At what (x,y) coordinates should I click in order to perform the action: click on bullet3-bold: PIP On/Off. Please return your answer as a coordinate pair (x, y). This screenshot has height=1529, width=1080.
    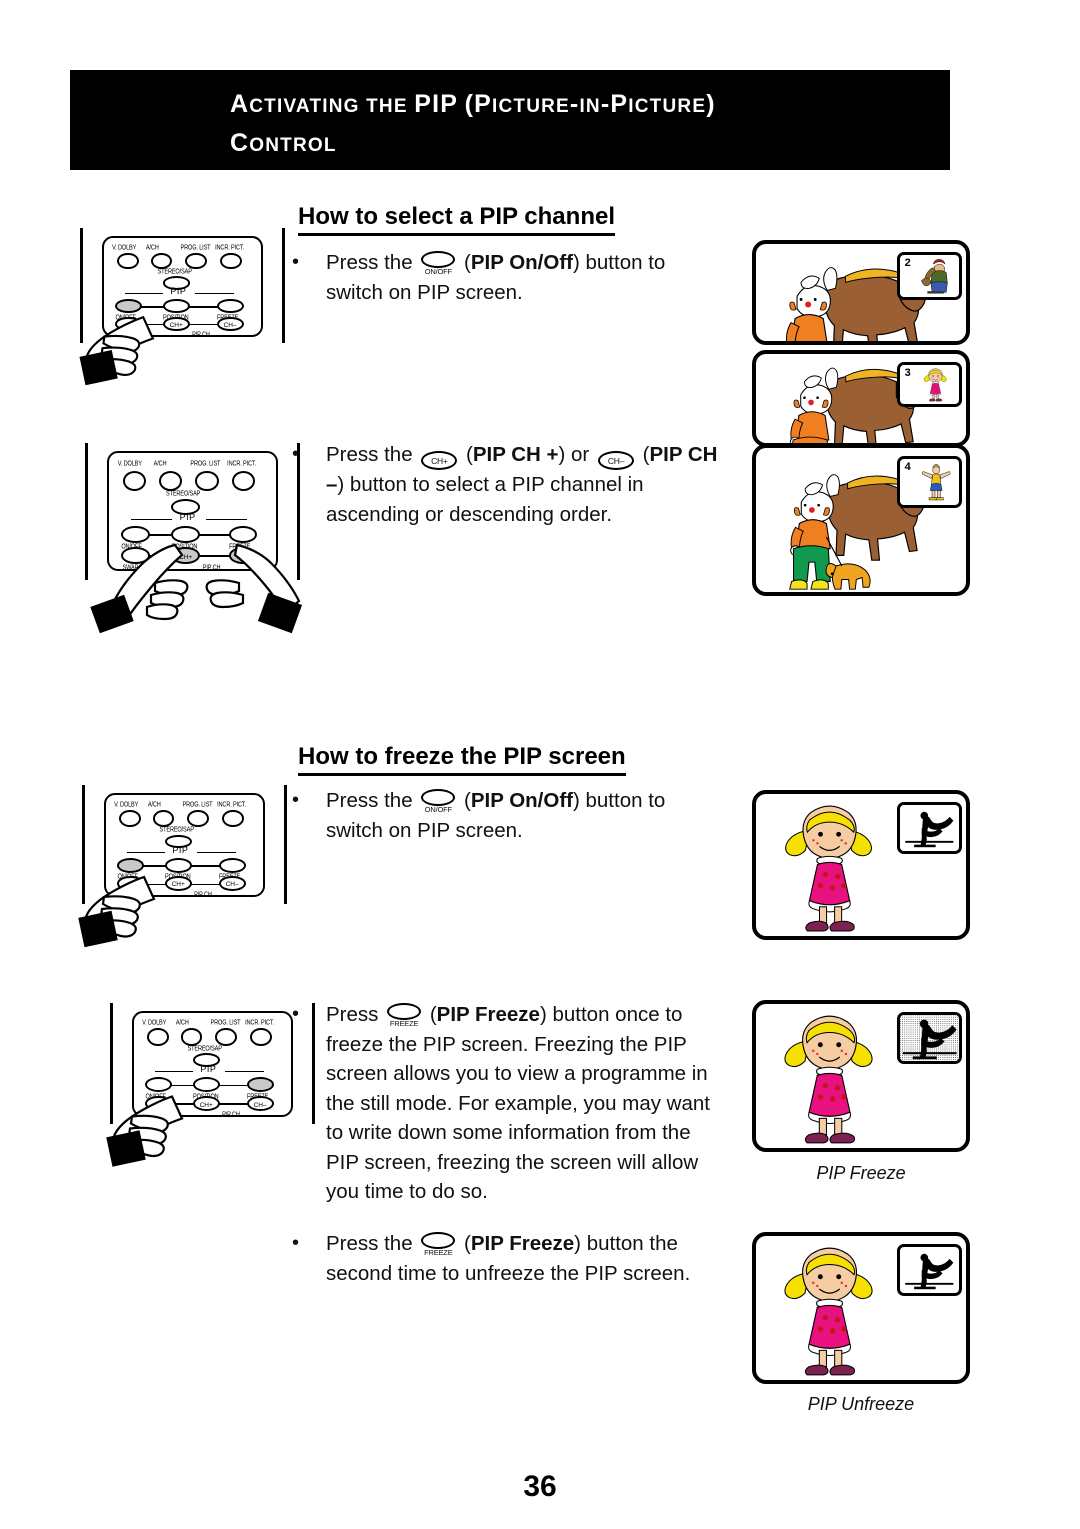
    Looking at the image, I should click on (521, 800).